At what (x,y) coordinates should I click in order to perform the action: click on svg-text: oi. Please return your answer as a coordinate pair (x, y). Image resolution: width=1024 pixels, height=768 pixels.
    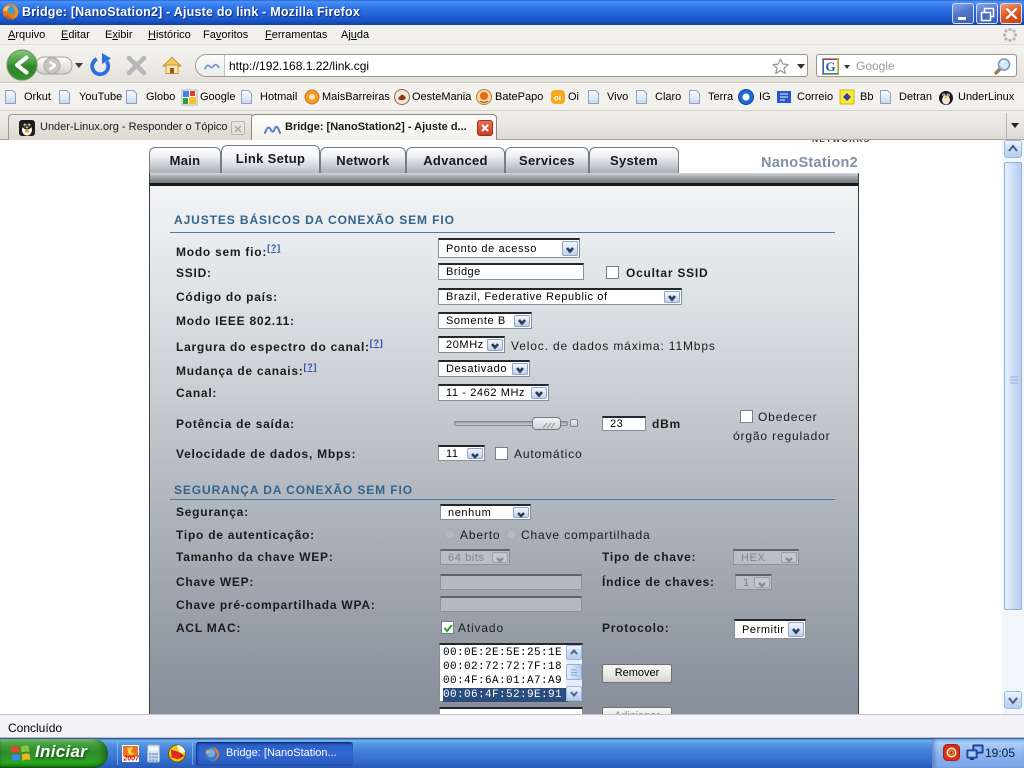
    Looking at the image, I should click on (557, 98).